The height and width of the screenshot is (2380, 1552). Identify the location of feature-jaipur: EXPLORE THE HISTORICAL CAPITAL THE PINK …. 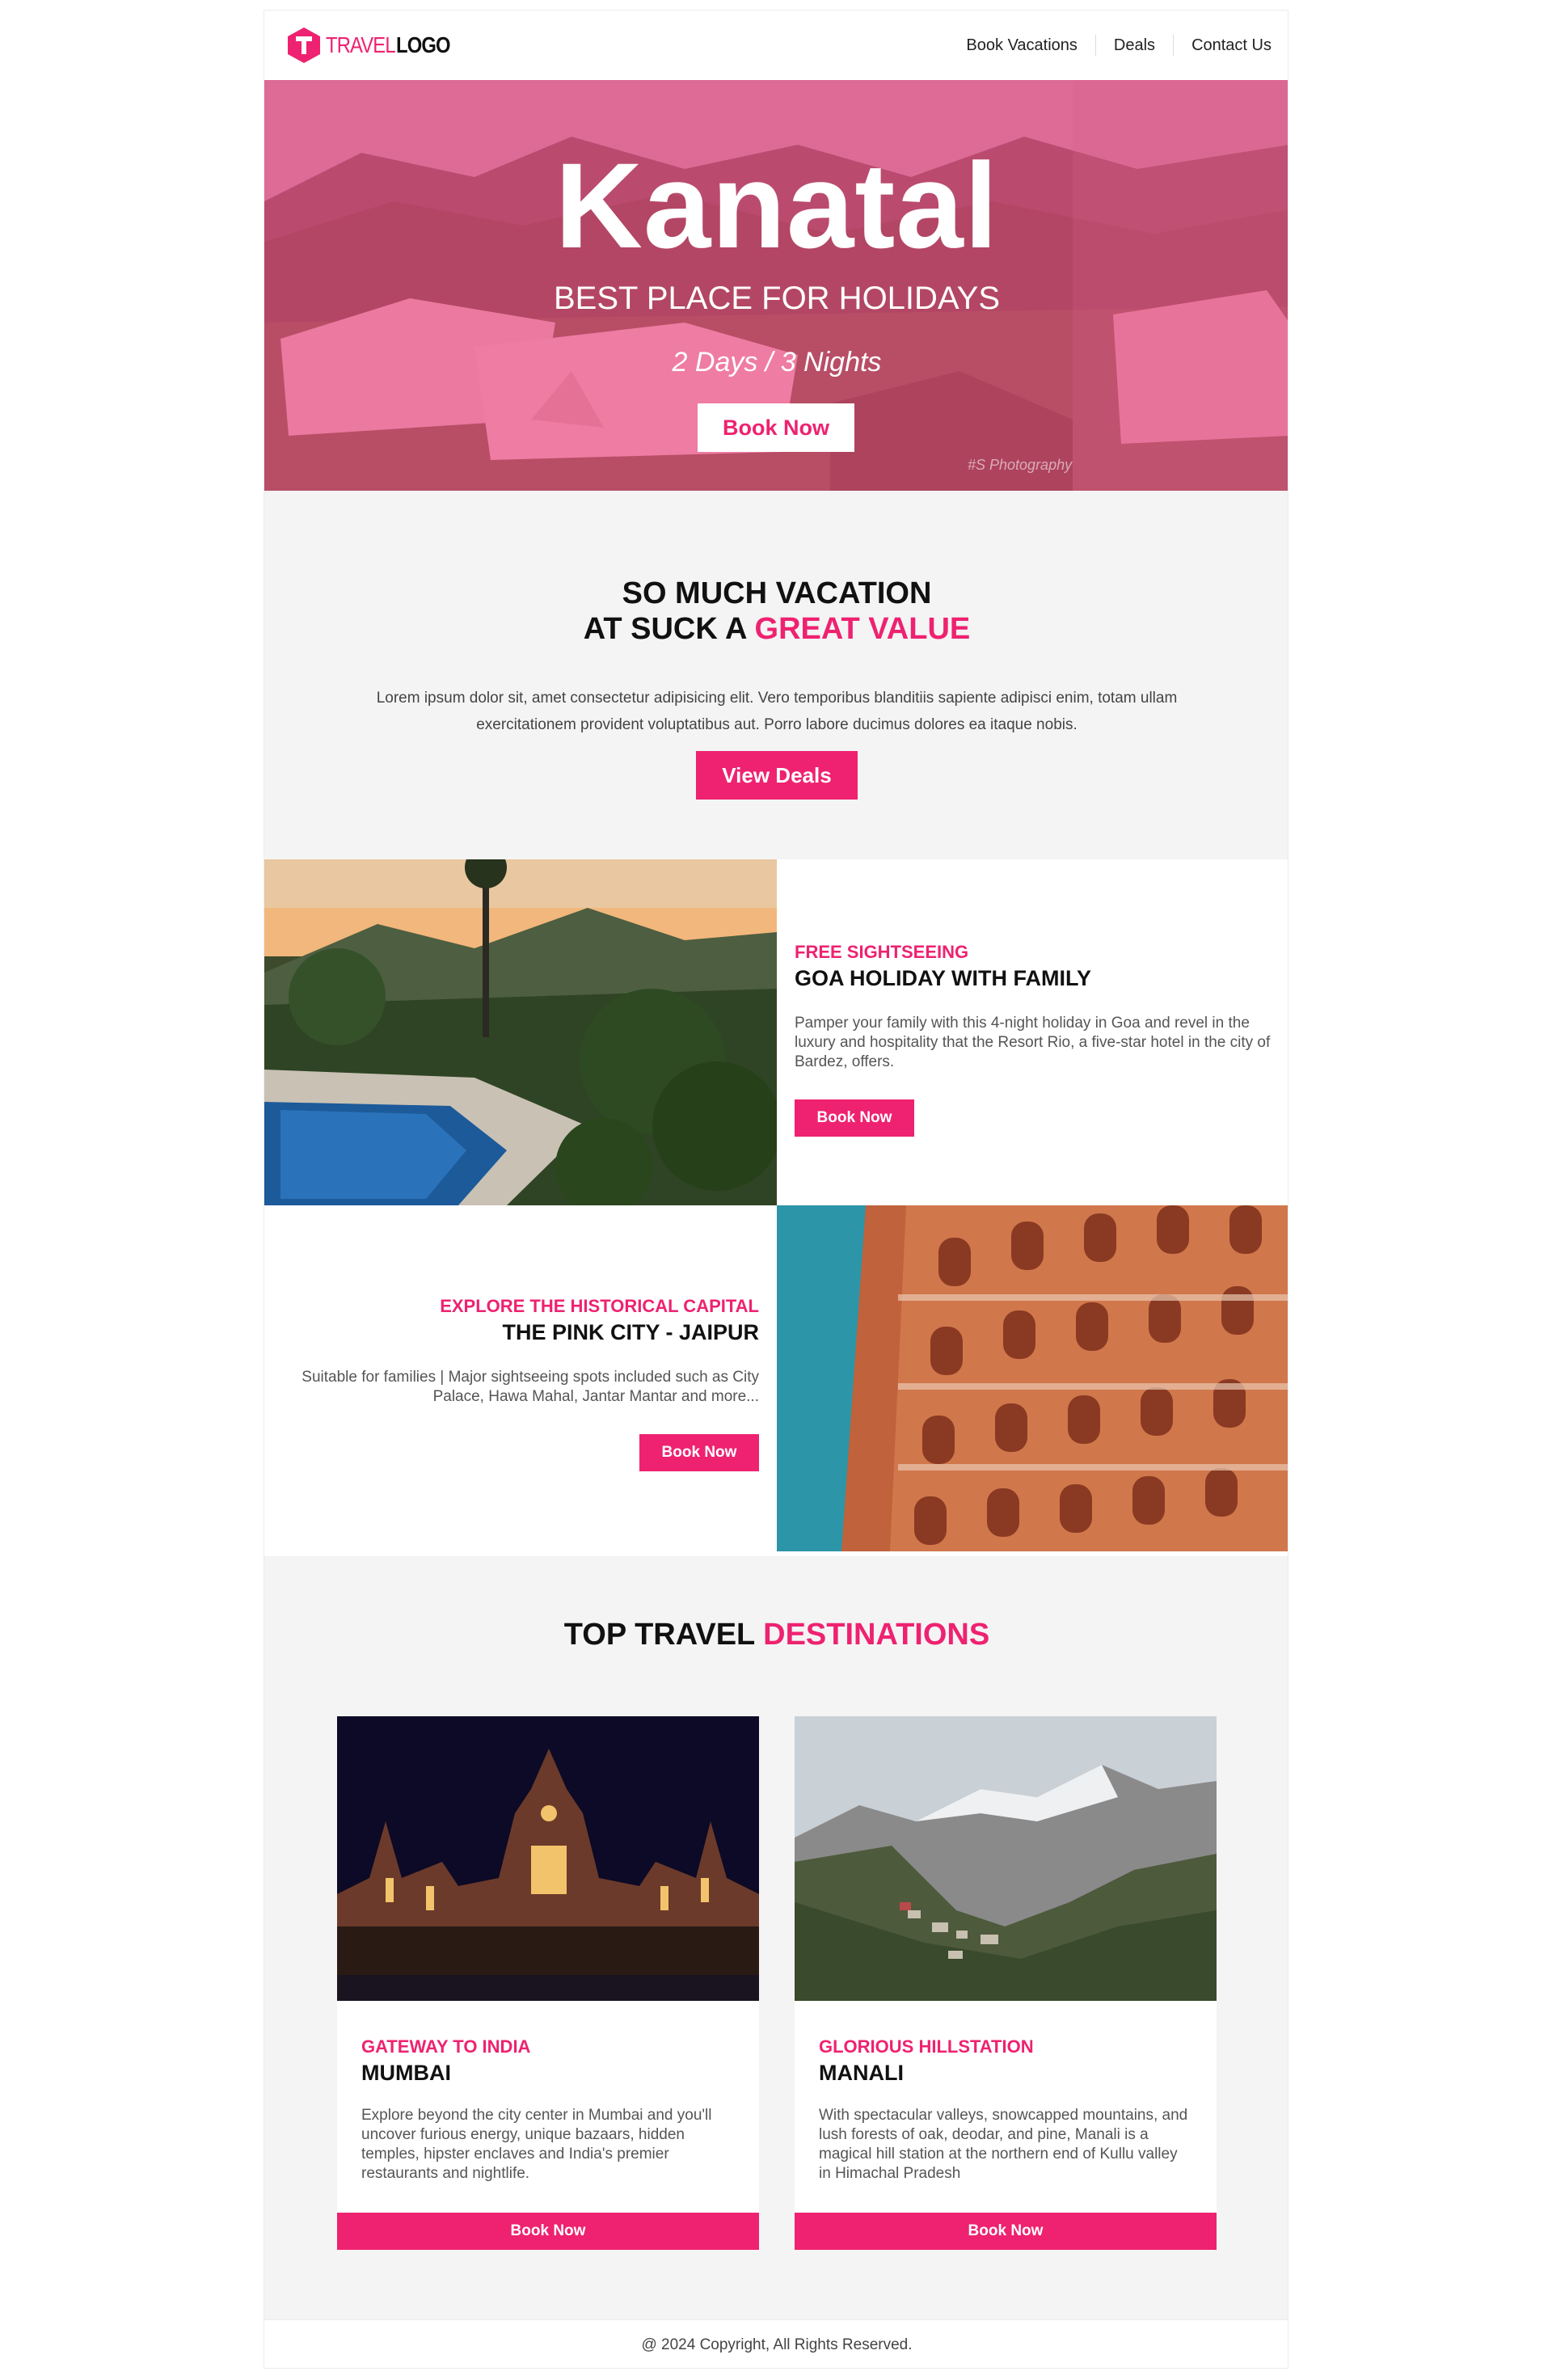
(776, 1381).